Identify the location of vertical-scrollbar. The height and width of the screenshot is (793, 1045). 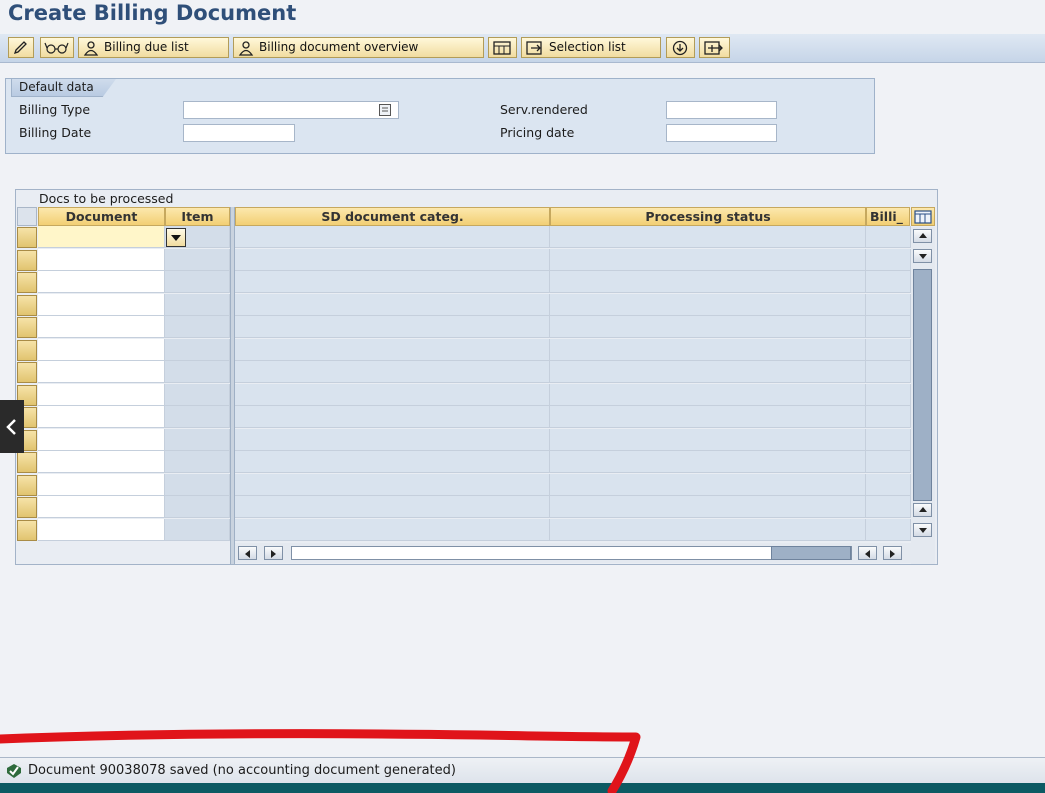
(923, 395).